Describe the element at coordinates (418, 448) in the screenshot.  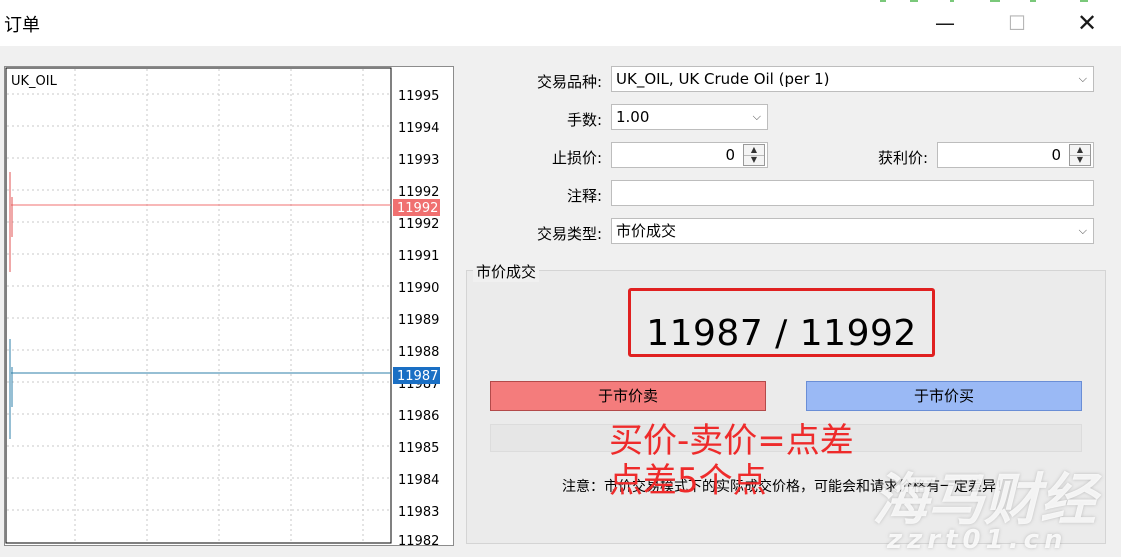
I see `price-axis-label: 11985` at that location.